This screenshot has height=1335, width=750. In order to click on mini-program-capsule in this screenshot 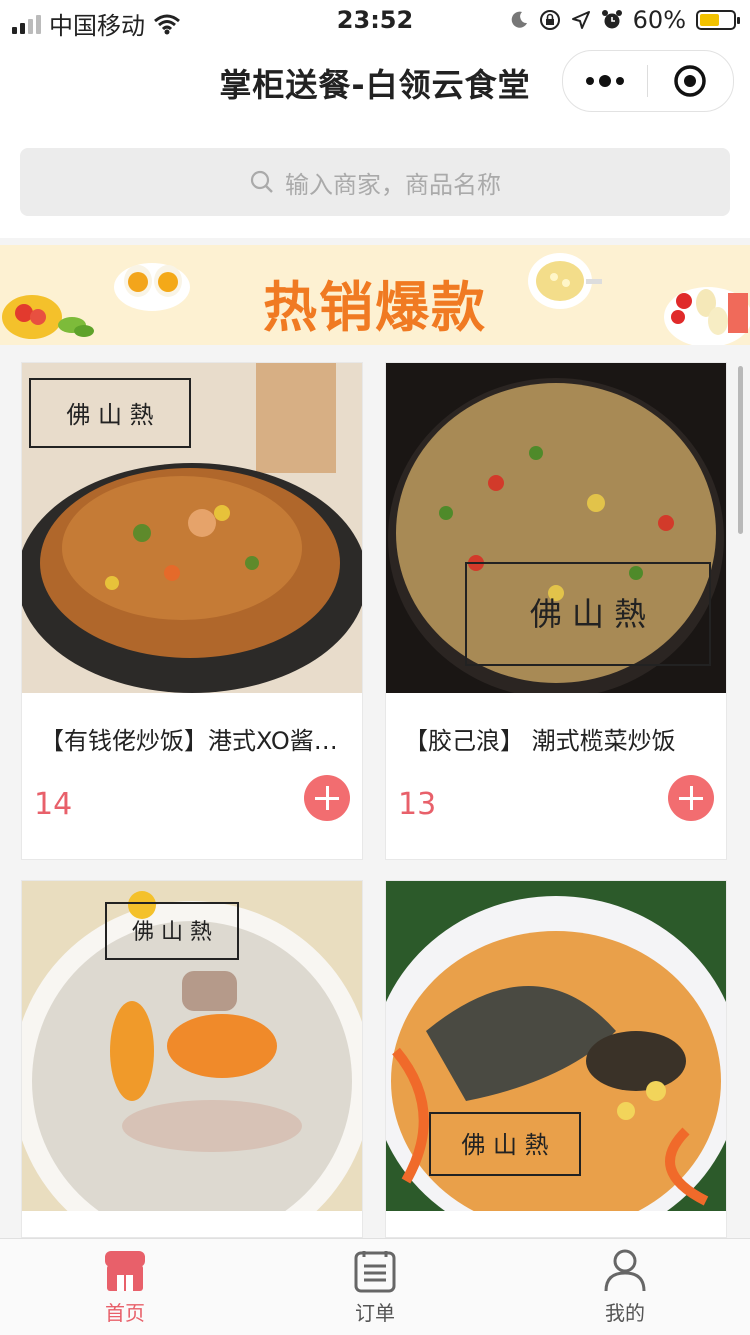, I will do `click(648, 81)`.